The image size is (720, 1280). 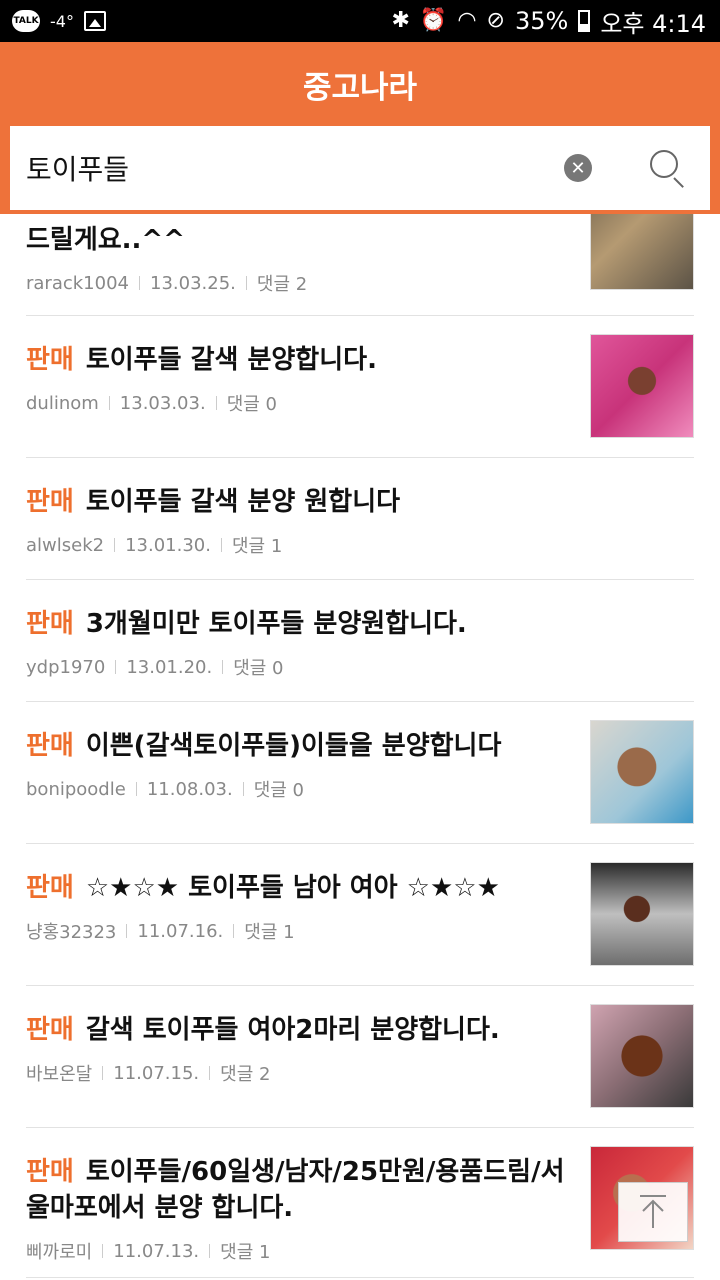 I want to click on list-item: 판매 토이푸들 갈색 분양 원합니다 alwlsek2 13.01.30. 댓글 1, so click(x=360, y=519).